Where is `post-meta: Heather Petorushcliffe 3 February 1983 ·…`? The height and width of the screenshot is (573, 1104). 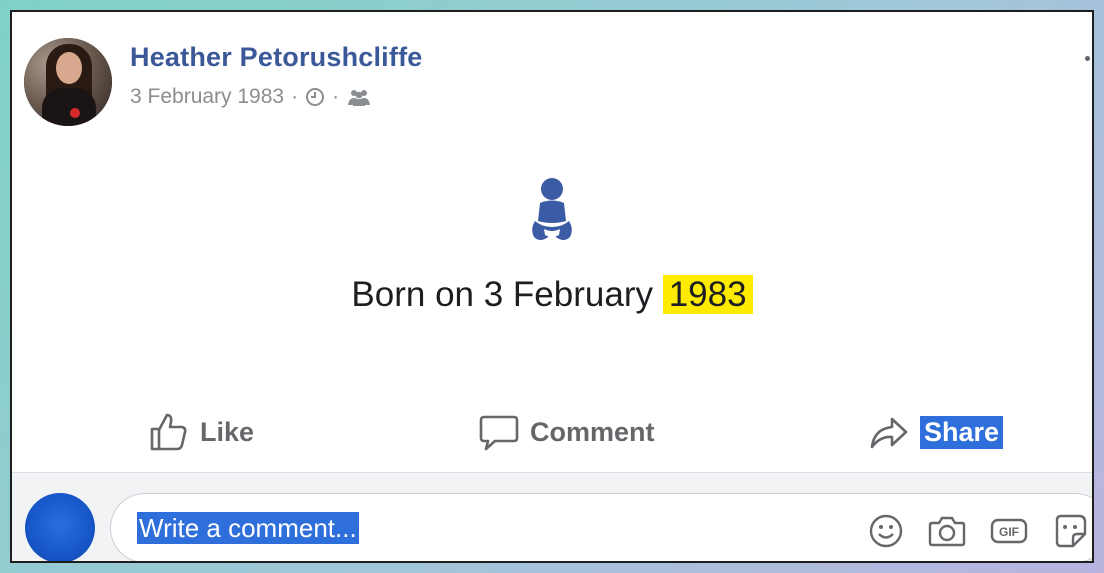
post-meta: Heather Petorushcliffe 3 February 1983 ·… is located at coordinates (276, 75).